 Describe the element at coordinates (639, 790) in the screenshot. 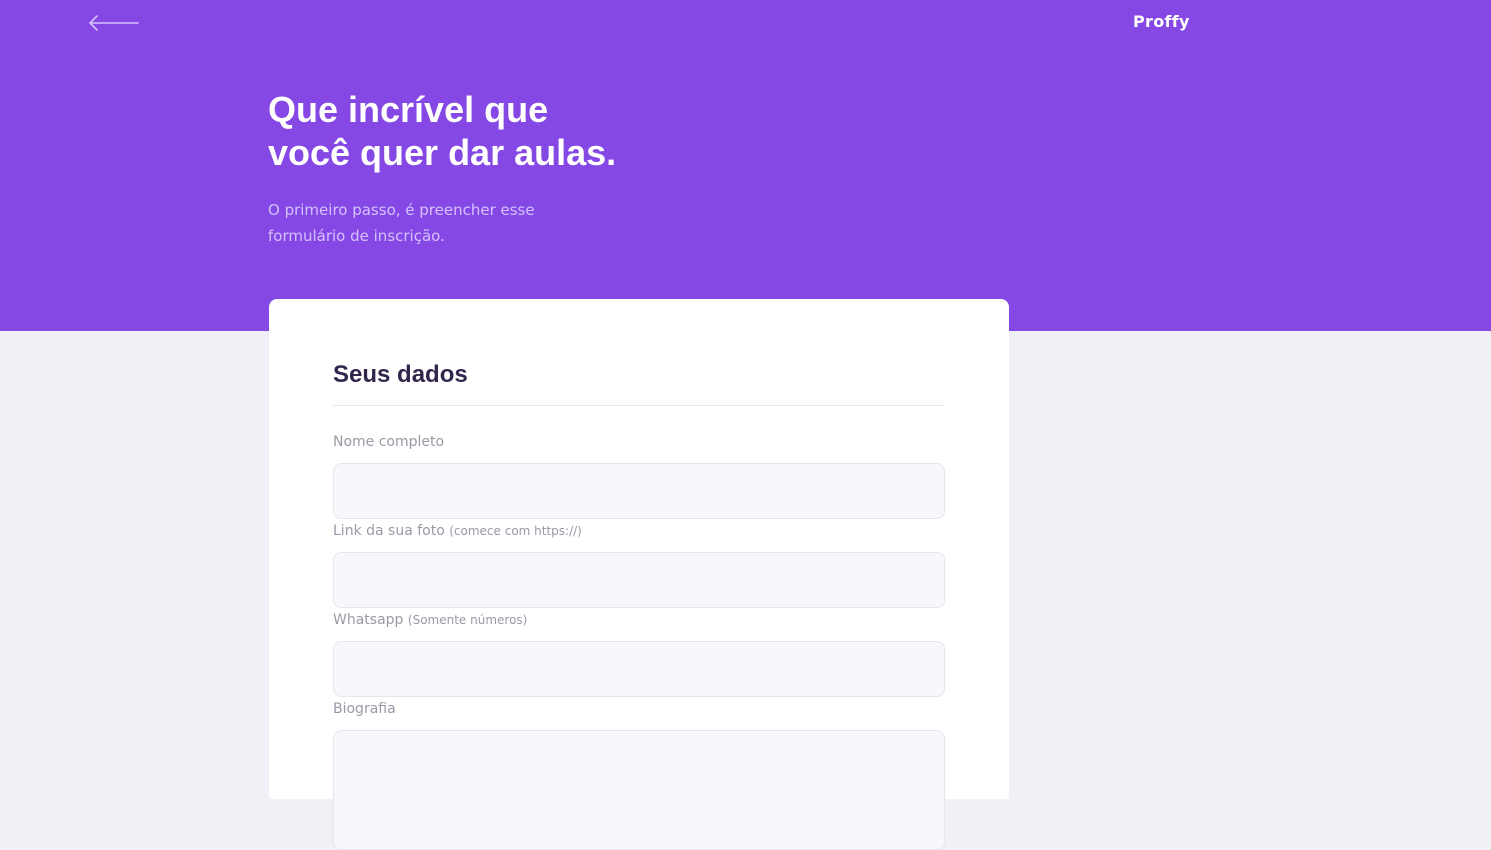

I see `bio-textarea` at that location.